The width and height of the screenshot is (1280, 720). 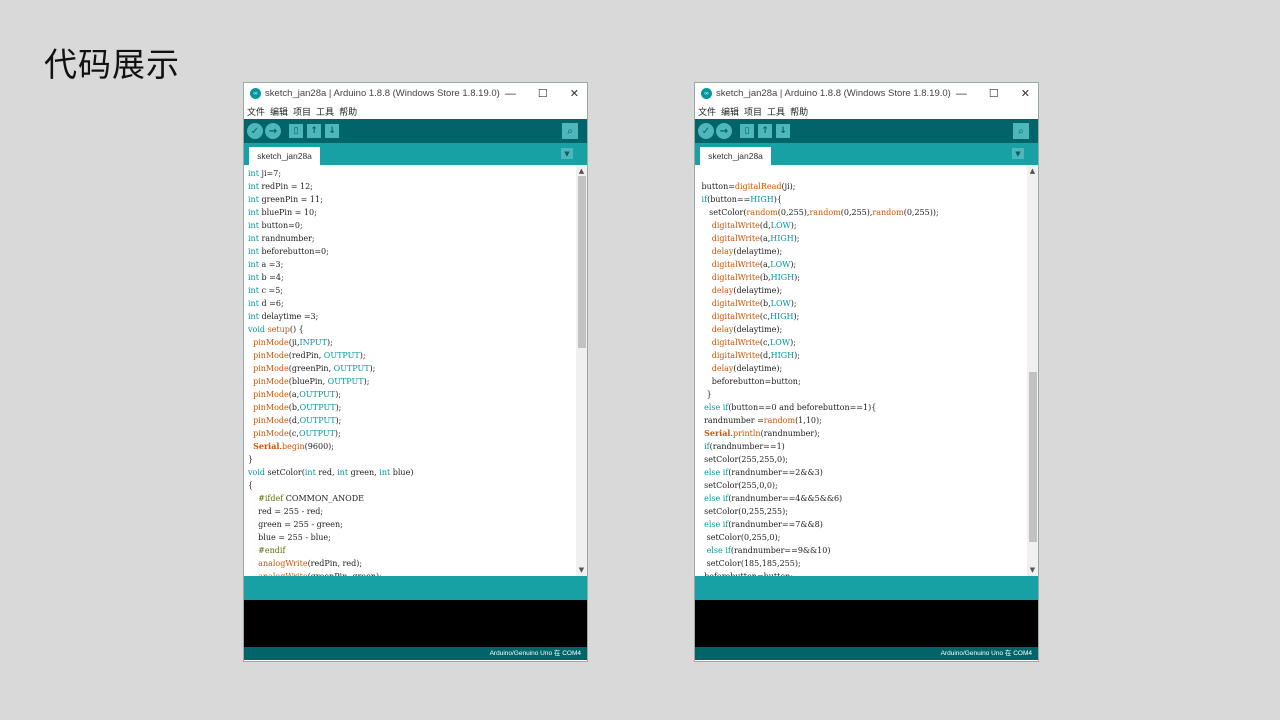 What do you see at coordinates (310, 563) in the screenshot?
I see `code-line: analogWrite(redPin, red);` at bounding box center [310, 563].